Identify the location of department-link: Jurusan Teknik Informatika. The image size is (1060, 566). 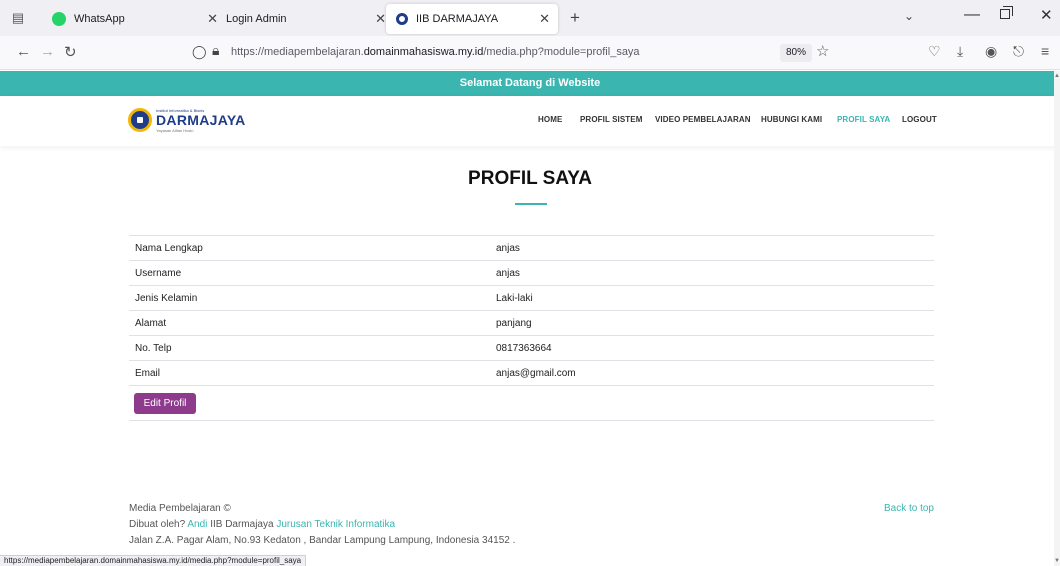
(335, 524).